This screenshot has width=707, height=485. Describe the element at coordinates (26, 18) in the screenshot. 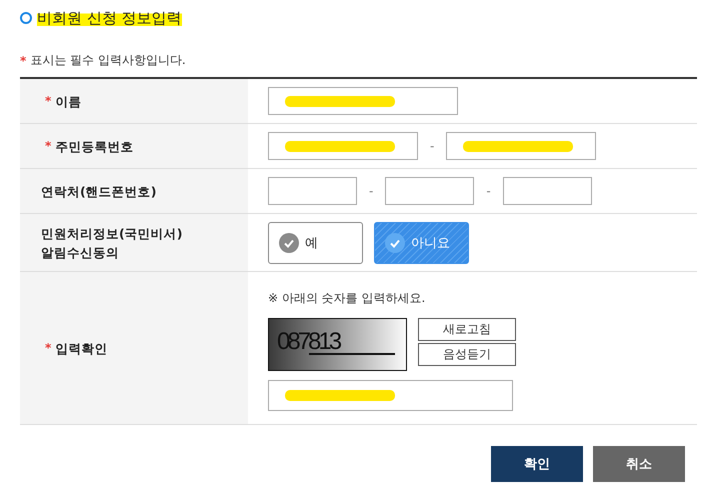

I see `circle-icon` at that location.